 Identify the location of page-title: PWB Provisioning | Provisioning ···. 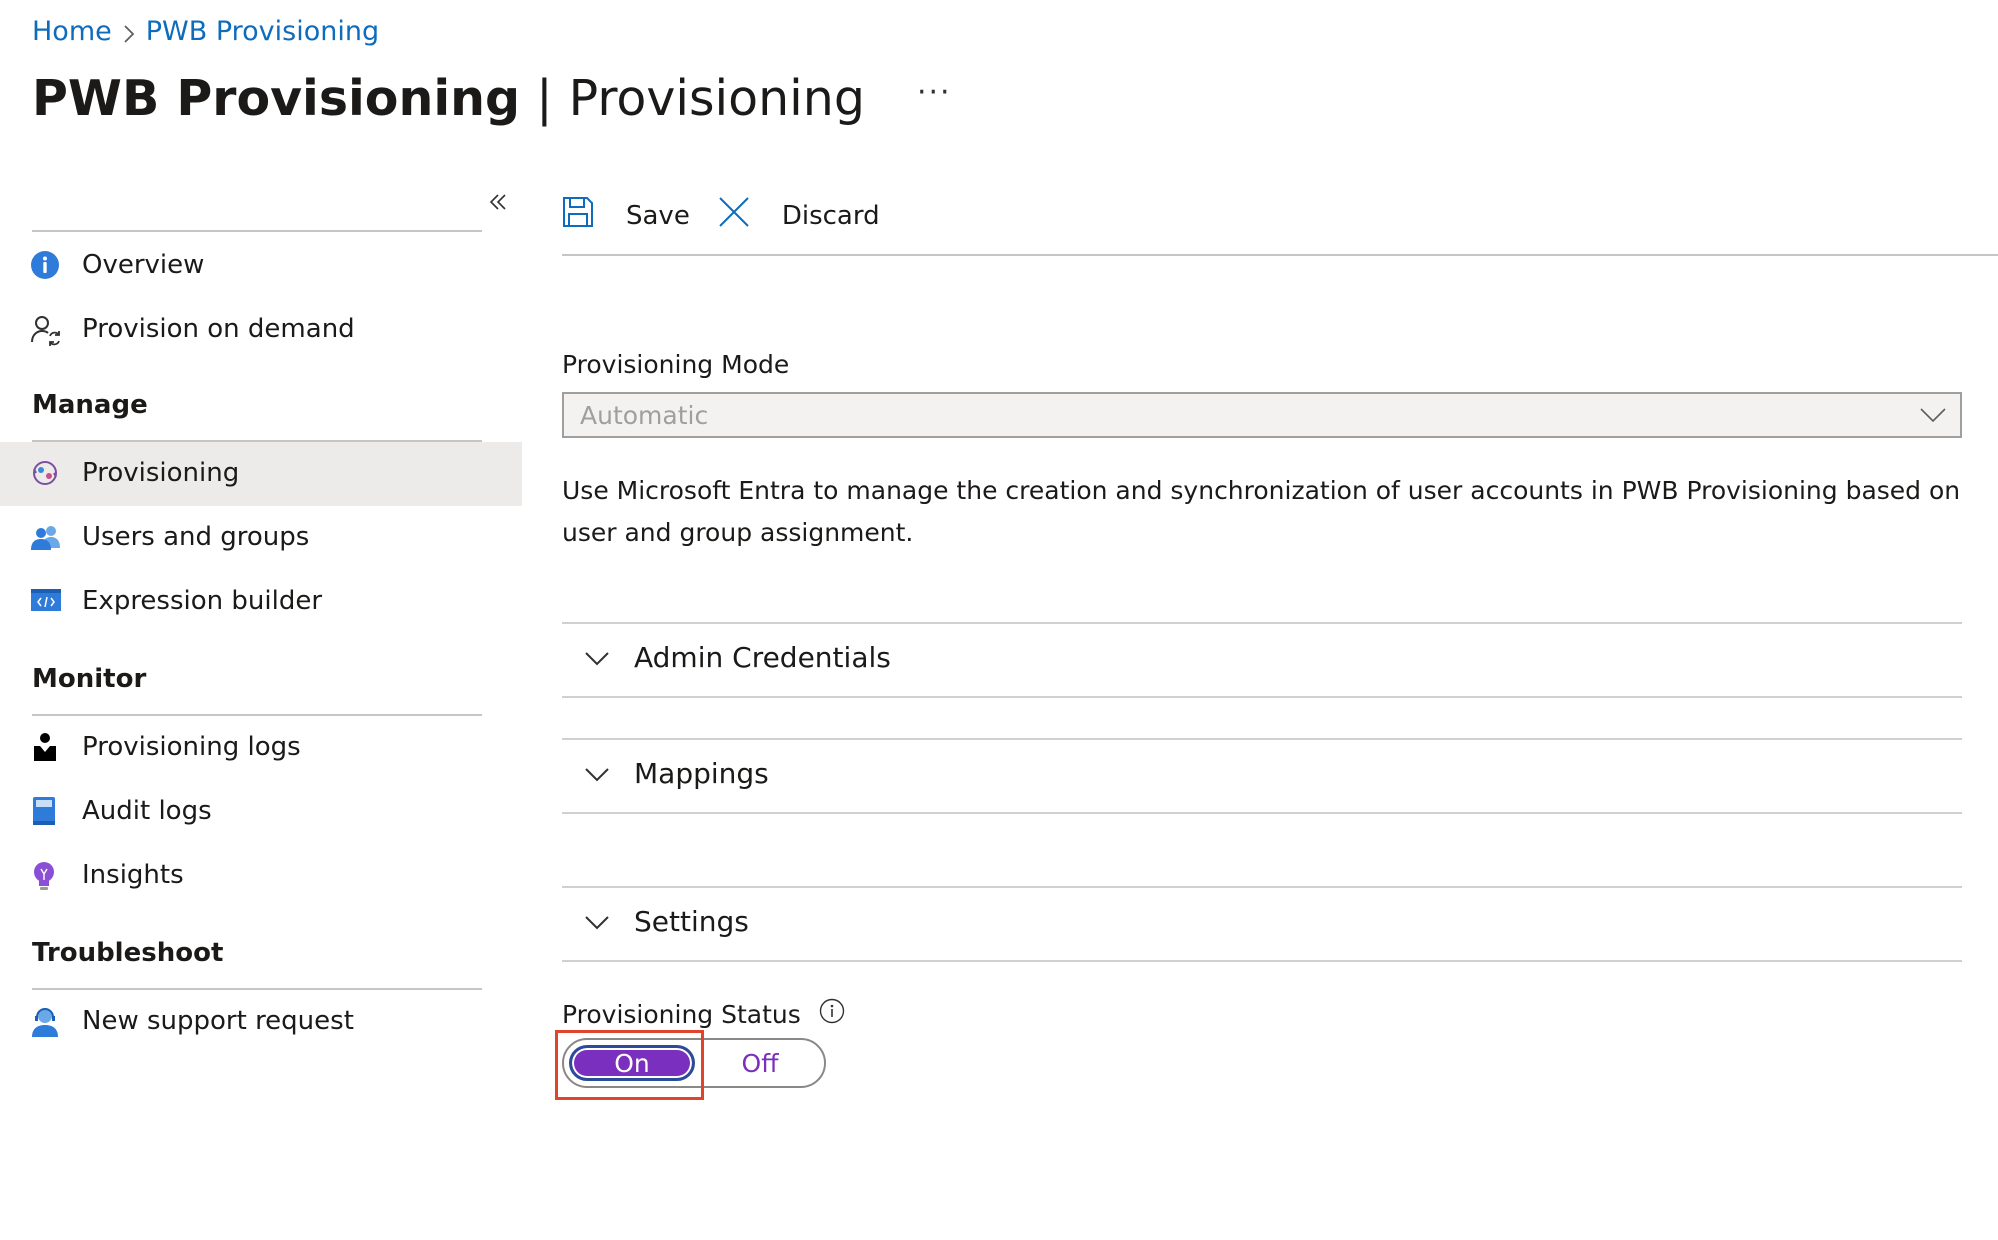
(492, 98).